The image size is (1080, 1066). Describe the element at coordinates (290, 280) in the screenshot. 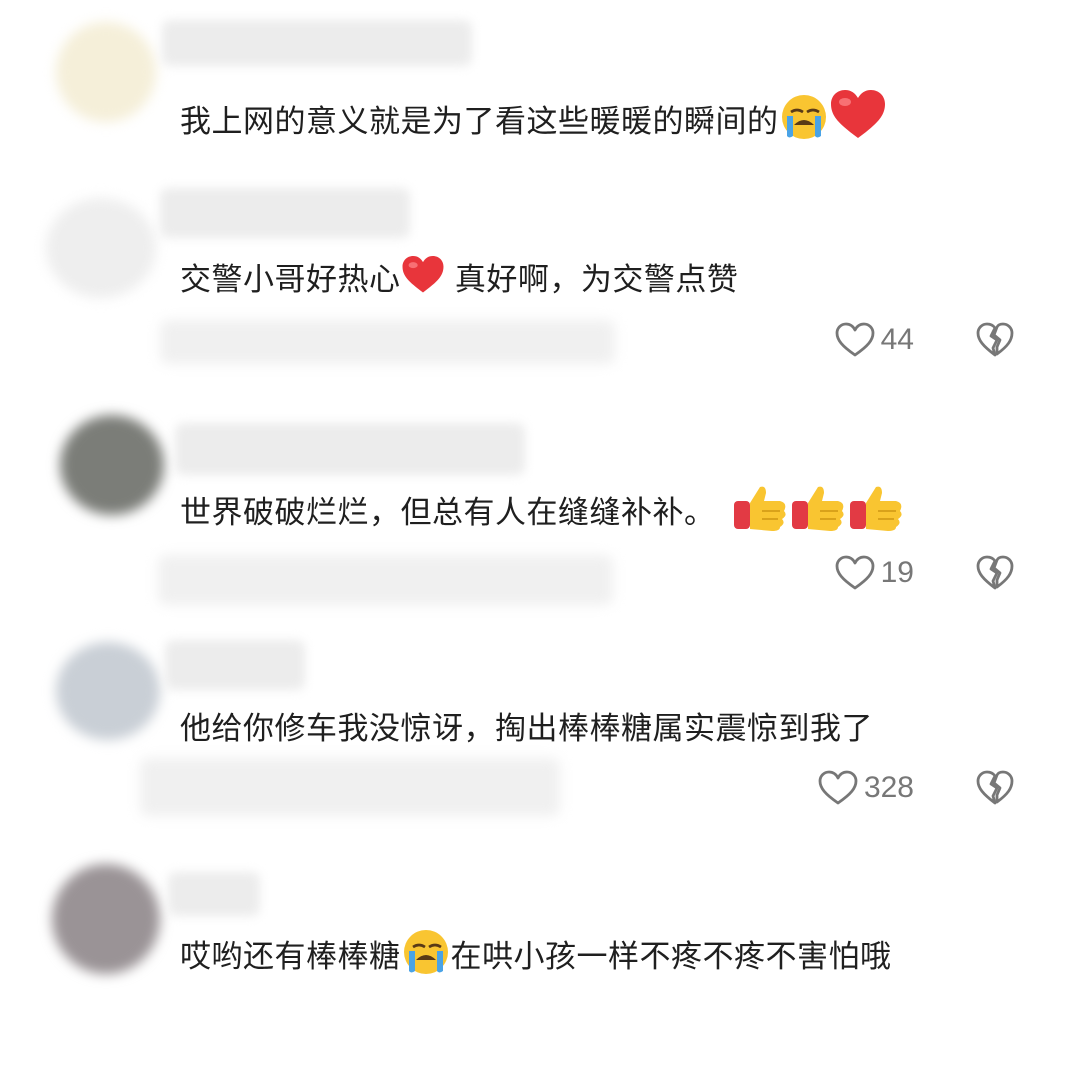

I see `comment-text-part: 交警小哥好热心` at that location.